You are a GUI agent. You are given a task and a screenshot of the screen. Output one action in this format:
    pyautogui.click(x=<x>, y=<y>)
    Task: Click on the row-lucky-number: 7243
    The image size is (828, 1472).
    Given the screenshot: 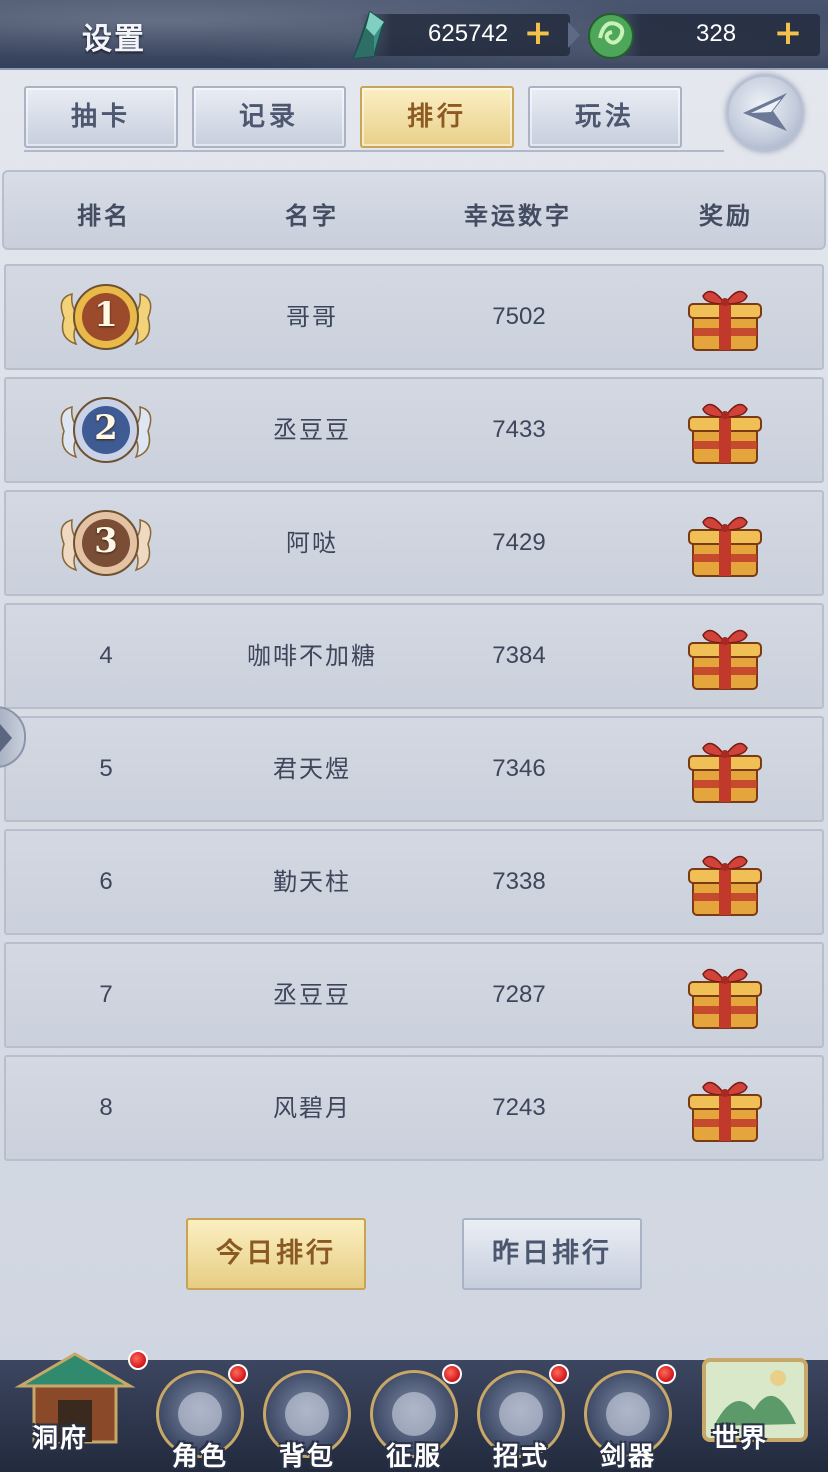 What is the action you would take?
    pyautogui.click(x=519, y=1107)
    